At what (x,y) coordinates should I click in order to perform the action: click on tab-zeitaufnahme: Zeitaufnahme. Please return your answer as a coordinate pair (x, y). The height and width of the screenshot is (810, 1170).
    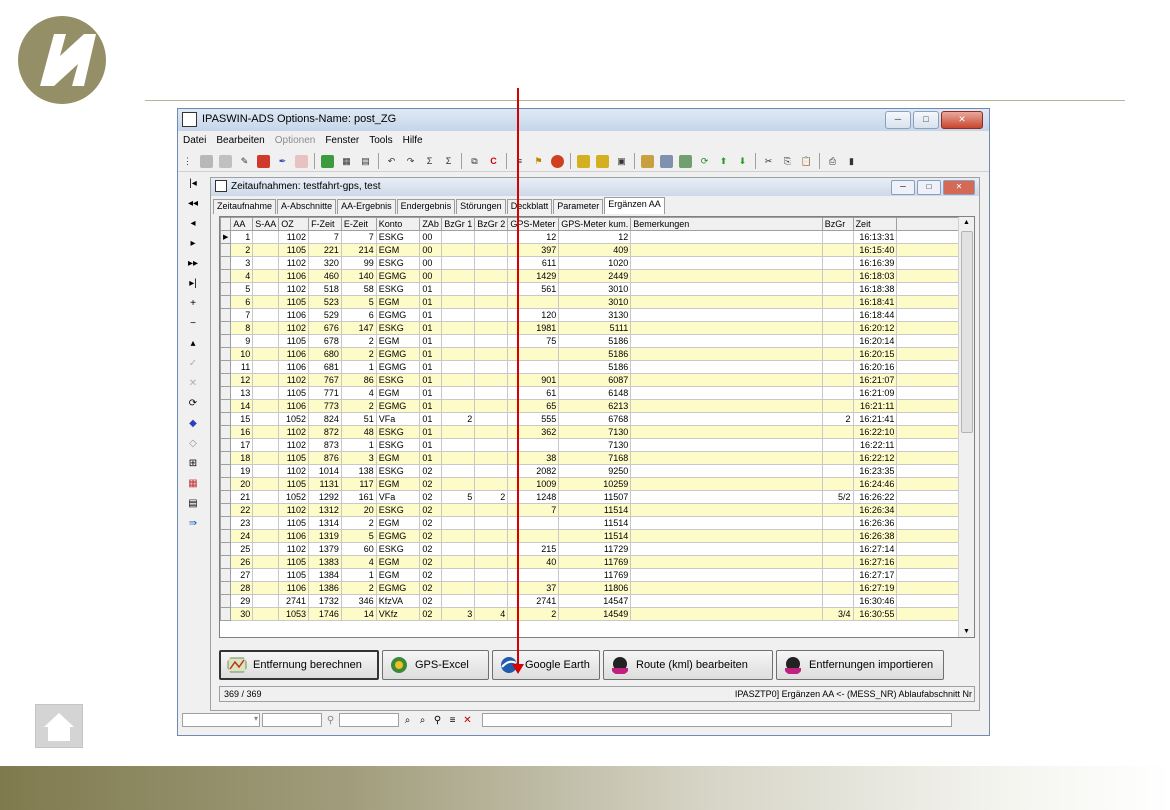
    Looking at the image, I should click on (245, 206).